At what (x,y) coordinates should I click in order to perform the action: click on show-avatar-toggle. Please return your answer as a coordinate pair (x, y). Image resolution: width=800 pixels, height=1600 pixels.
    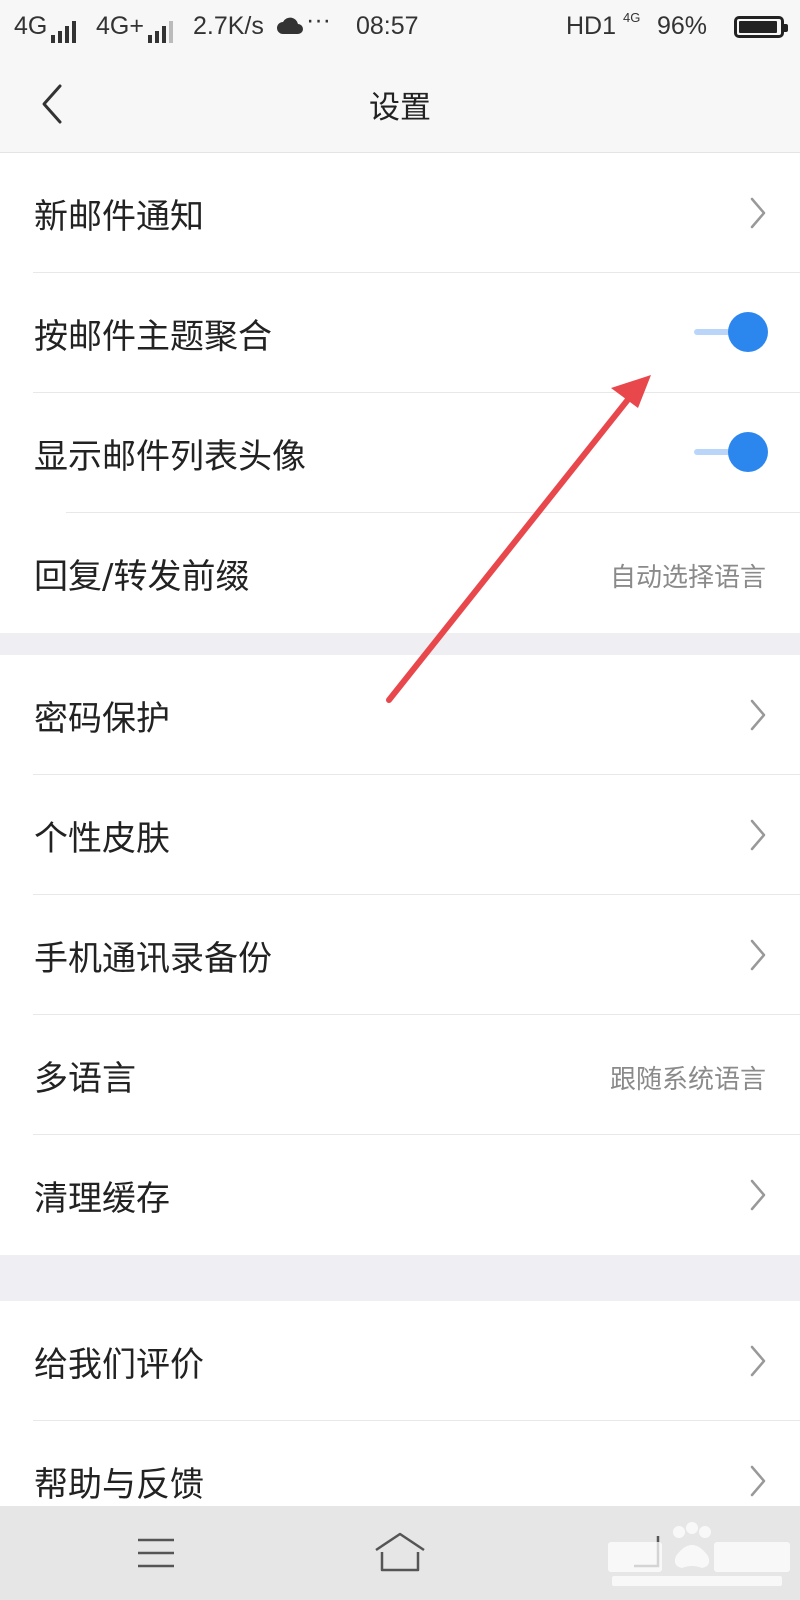
    Looking at the image, I should click on (731, 452).